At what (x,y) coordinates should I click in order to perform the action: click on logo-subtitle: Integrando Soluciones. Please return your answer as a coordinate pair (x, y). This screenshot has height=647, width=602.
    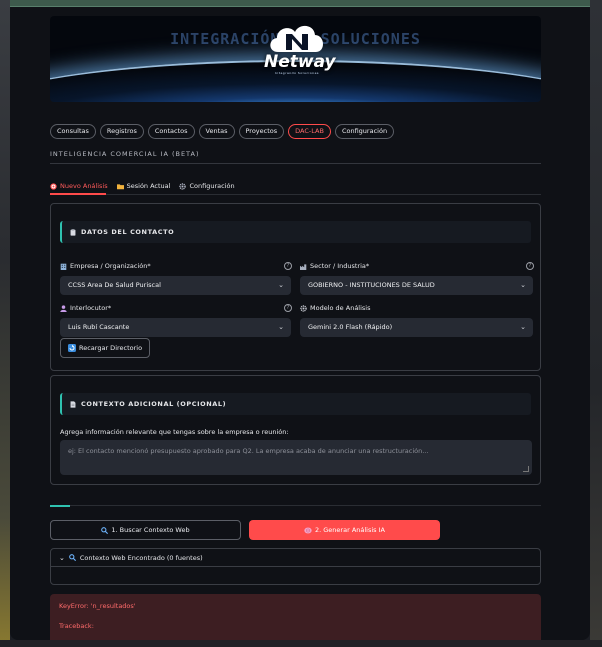
    Looking at the image, I should click on (297, 73).